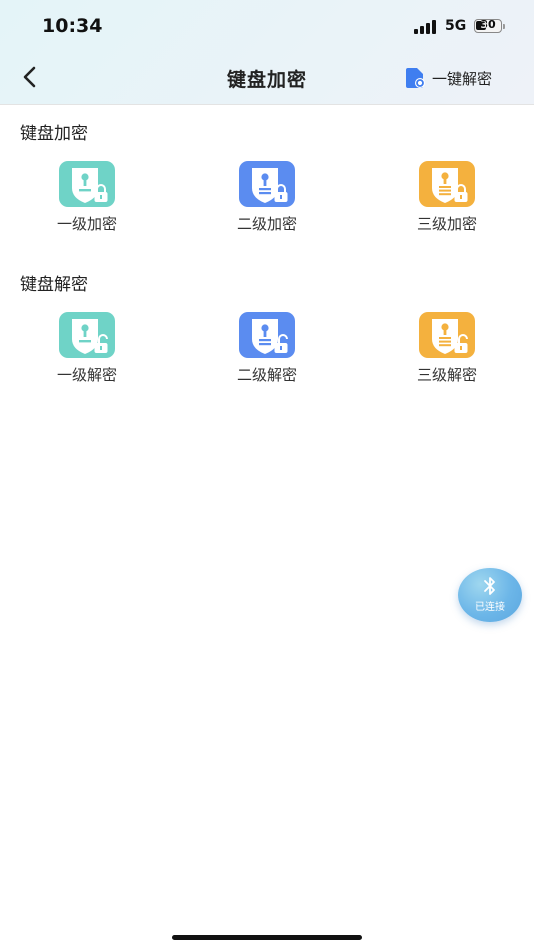 Image resolution: width=534 pixels, height=950 pixels. I want to click on battery-icon: 30, so click(488, 25).